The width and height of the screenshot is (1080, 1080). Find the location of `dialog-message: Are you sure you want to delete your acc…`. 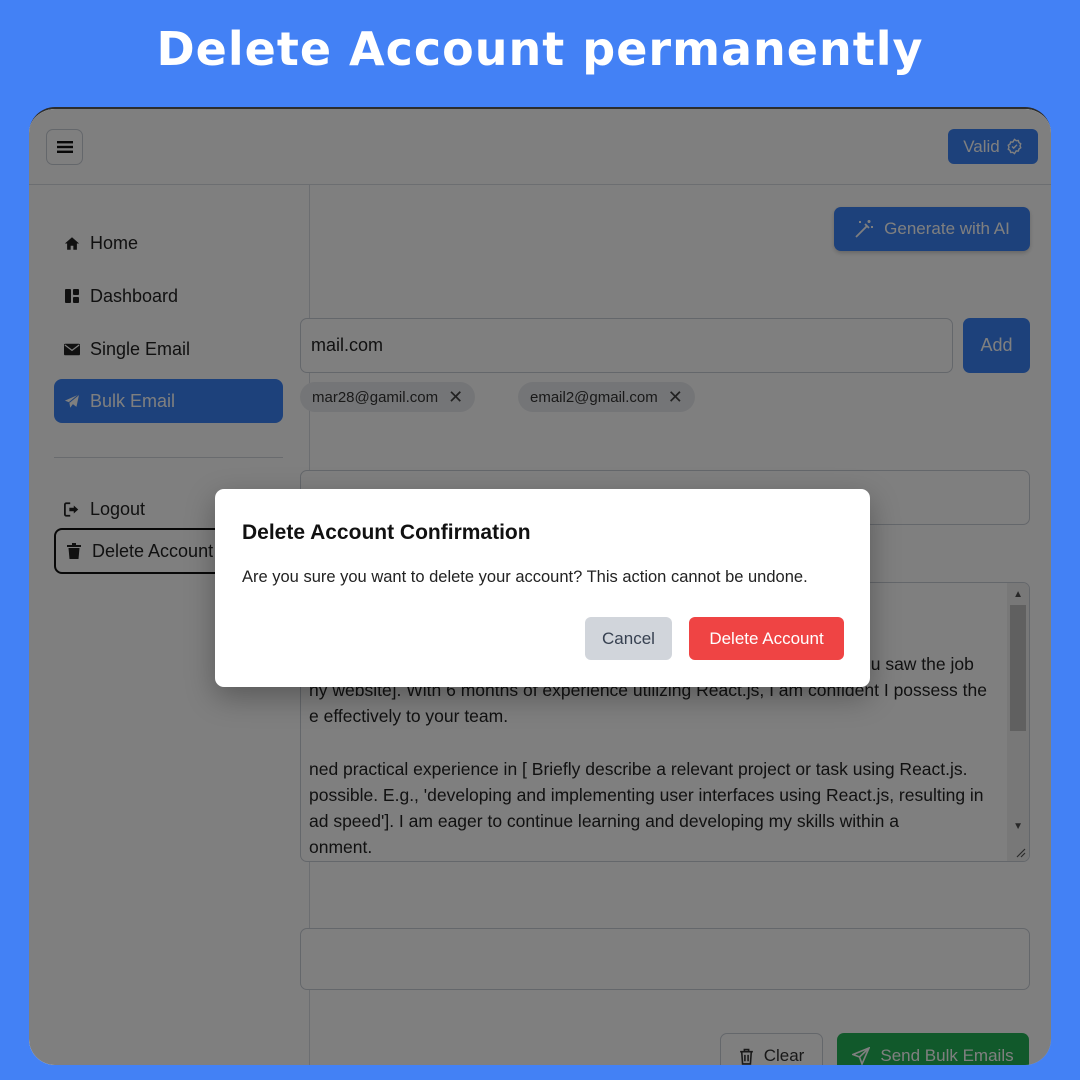

dialog-message: Are you sure you want to delete your acc… is located at coordinates (525, 577).